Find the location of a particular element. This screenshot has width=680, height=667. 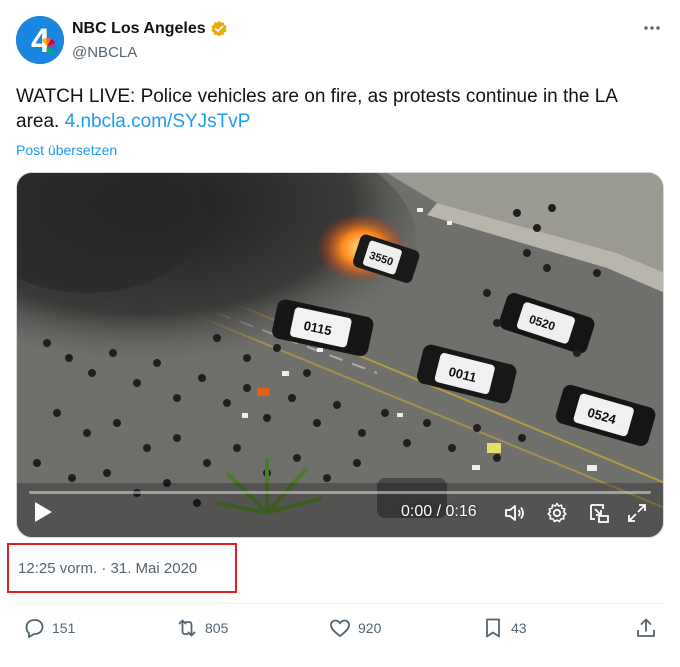

like-button: 920 is located at coordinates (354, 628).